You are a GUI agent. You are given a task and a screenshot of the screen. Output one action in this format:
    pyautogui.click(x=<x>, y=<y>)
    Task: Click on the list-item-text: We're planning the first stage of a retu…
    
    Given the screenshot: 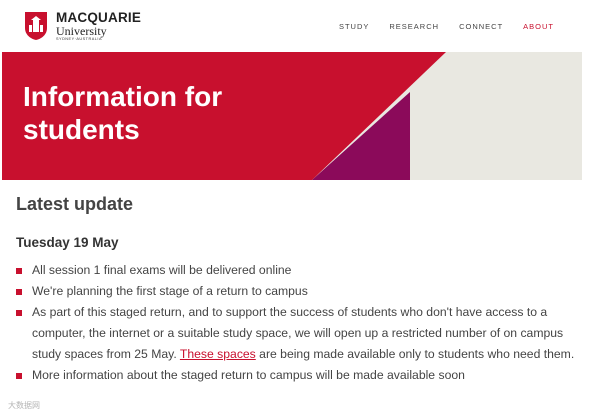 What is the action you would take?
    pyautogui.click(x=170, y=291)
    